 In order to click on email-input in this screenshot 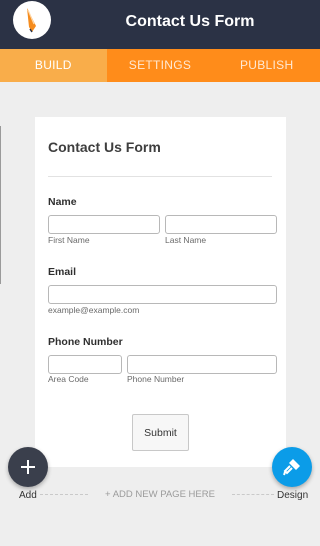, I will do `click(162, 294)`.